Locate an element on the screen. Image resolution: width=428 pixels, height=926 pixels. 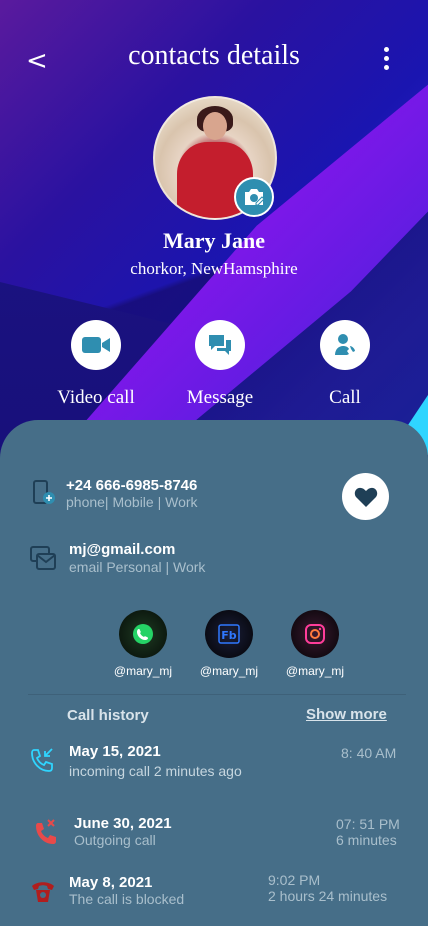
email-detail: email Personal | Work is located at coordinates (137, 567).